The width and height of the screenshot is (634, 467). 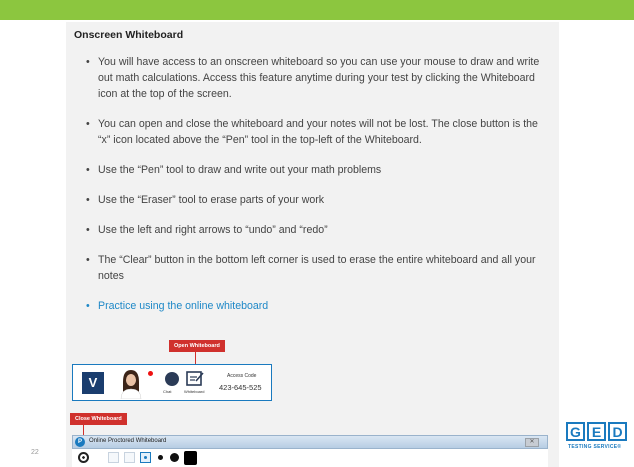 What do you see at coordinates (129, 457) in the screenshot?
I see `redo-icon` at bounding box center [129, 457].